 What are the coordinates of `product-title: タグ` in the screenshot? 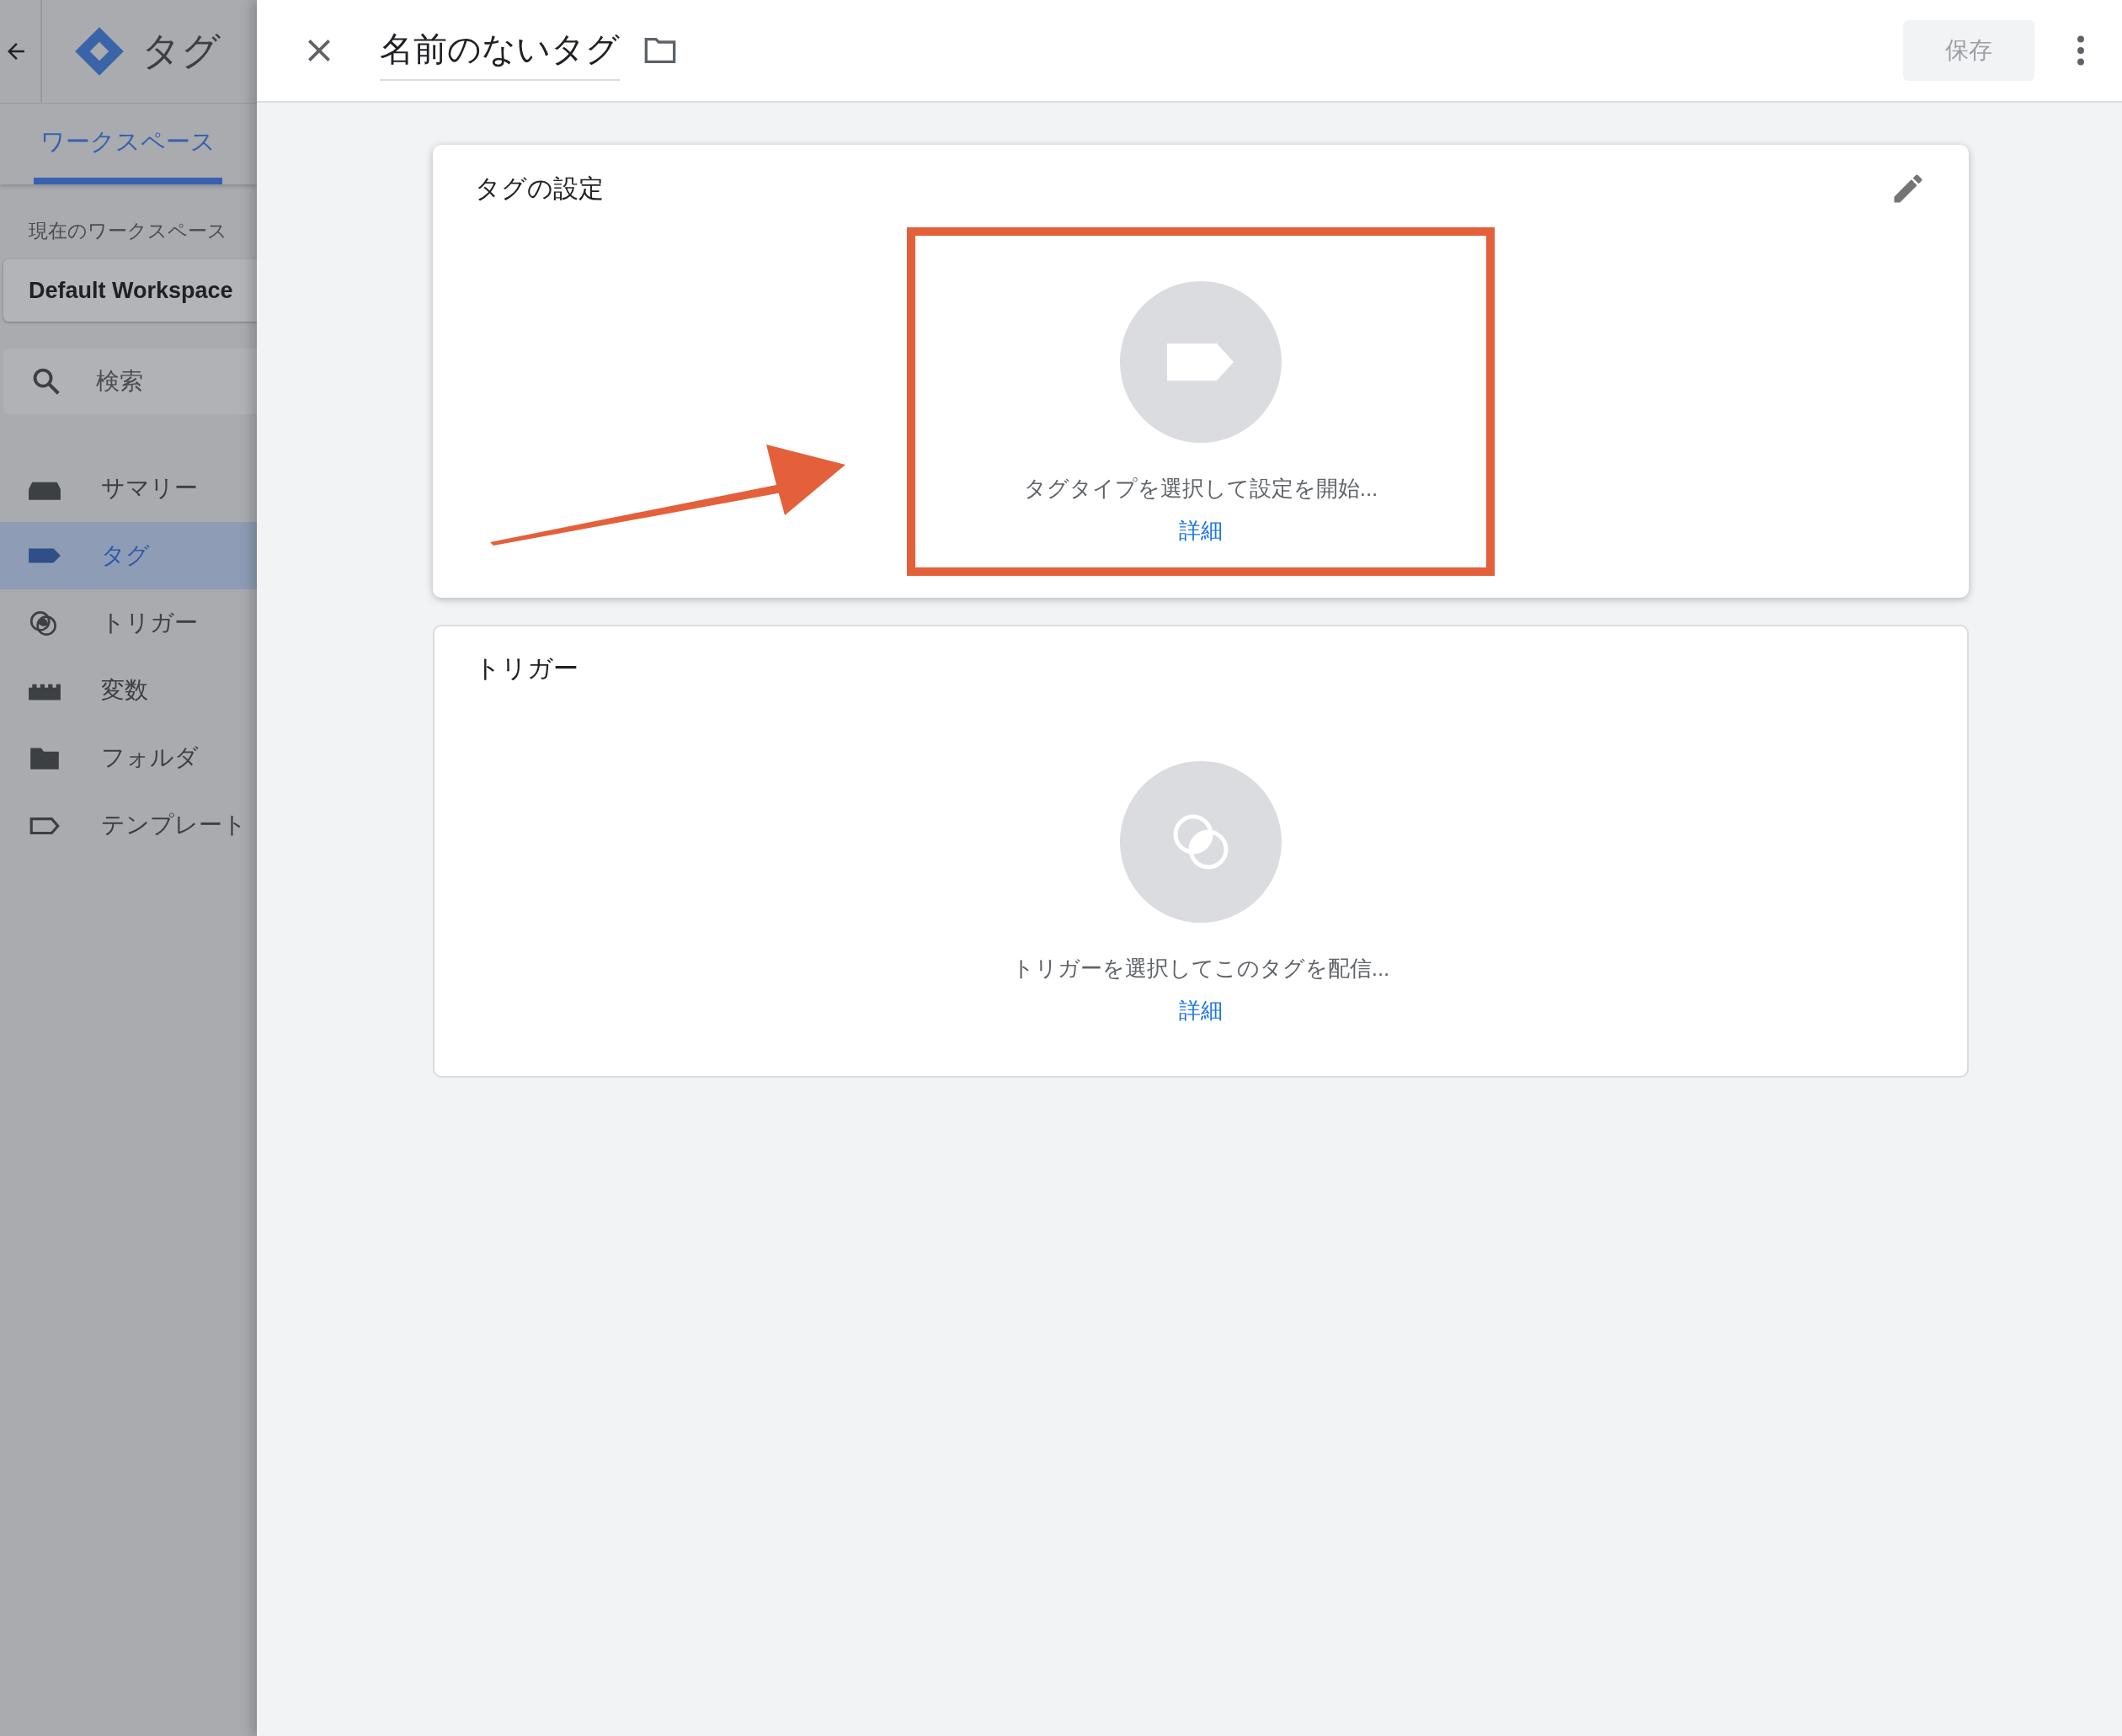 It's located at (181, 51).